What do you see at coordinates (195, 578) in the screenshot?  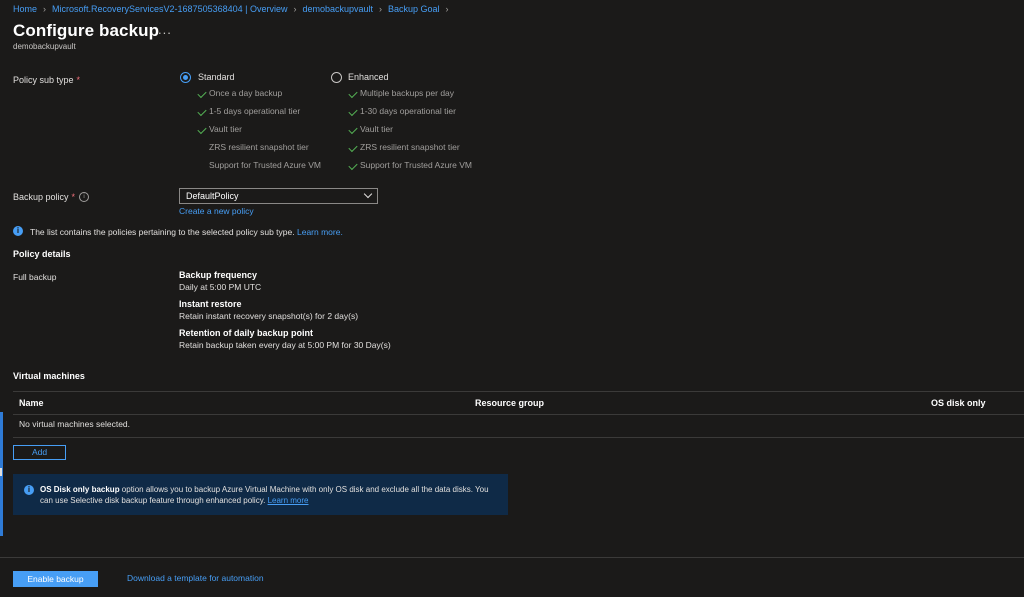 I see `download-template-link: Download a template for automation` at bounding box center [195, 578].